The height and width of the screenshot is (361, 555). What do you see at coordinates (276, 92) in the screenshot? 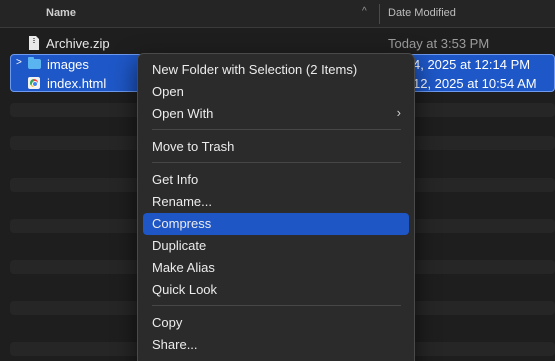
I see `menu-item-open: Open` at bounding box center [276, 92].